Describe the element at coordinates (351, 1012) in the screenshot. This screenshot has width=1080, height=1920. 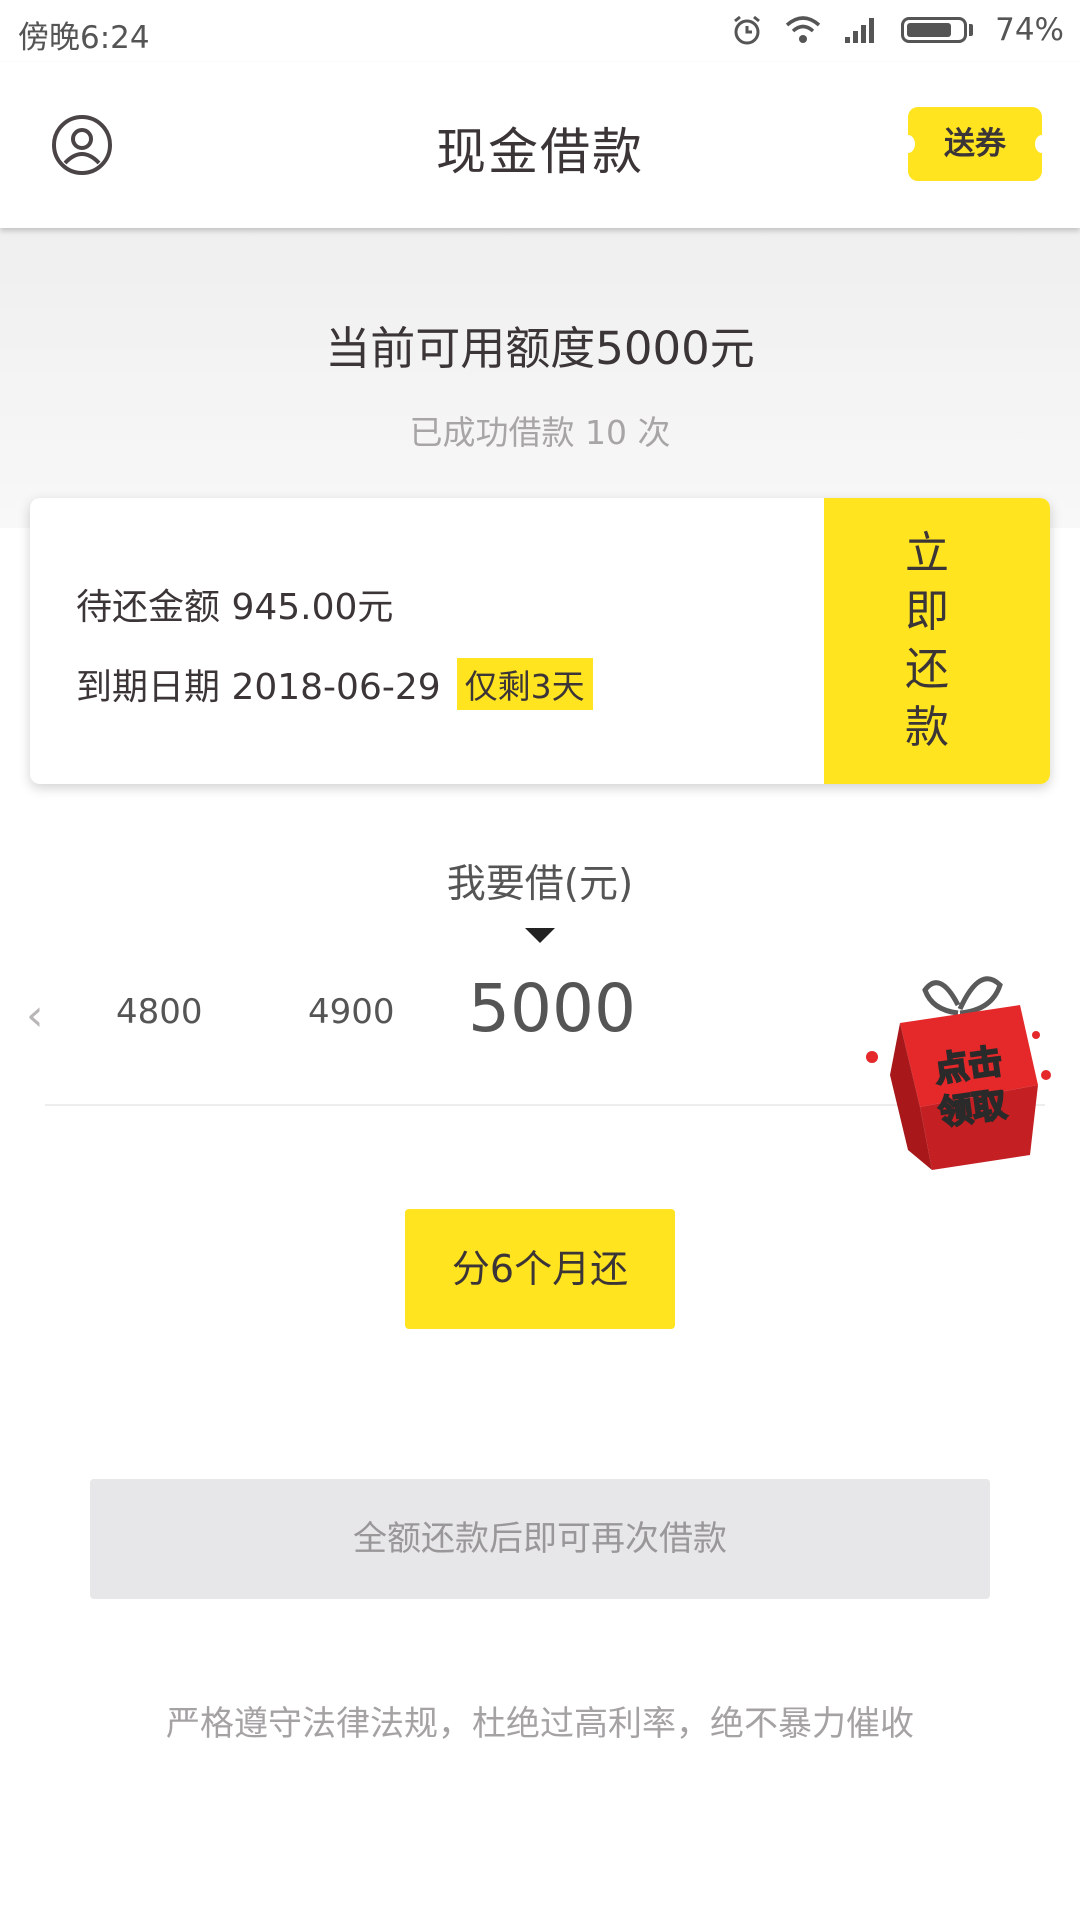
I see `amount-option: 4900` at that location.